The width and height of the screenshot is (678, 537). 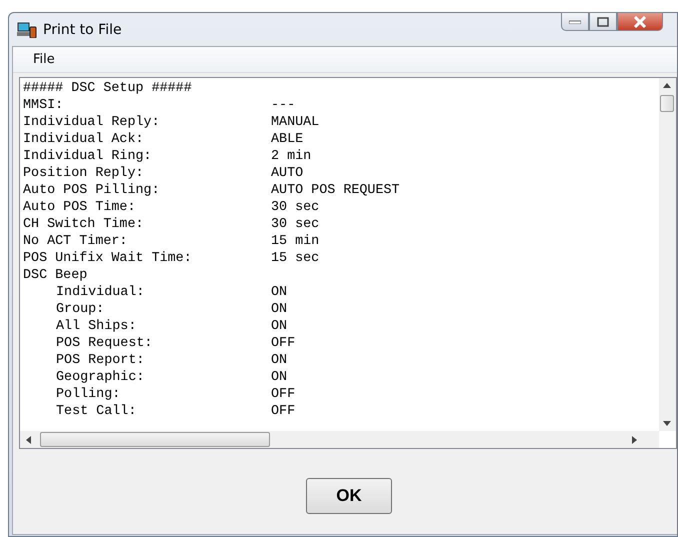 I want to click on scroll-right-icon, so click(x=634, y=440).